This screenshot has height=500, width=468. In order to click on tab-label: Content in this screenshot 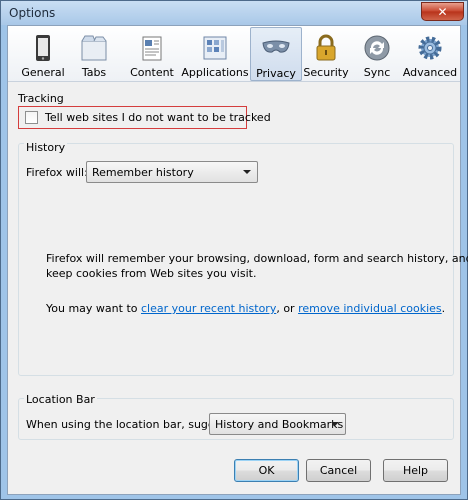, I will do `click(152, 72)`.